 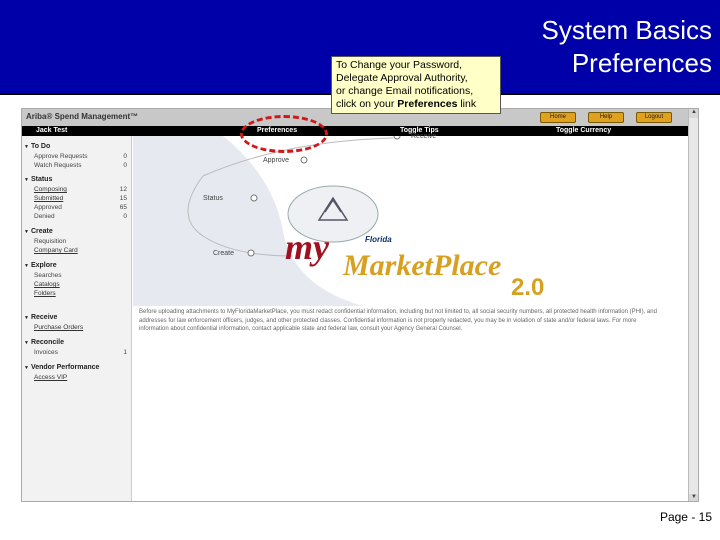 What do you see at coordinates (693, 113) in the screenshot?
I see `scroll-up-icon: ▲` at bounding box center [693, 113].